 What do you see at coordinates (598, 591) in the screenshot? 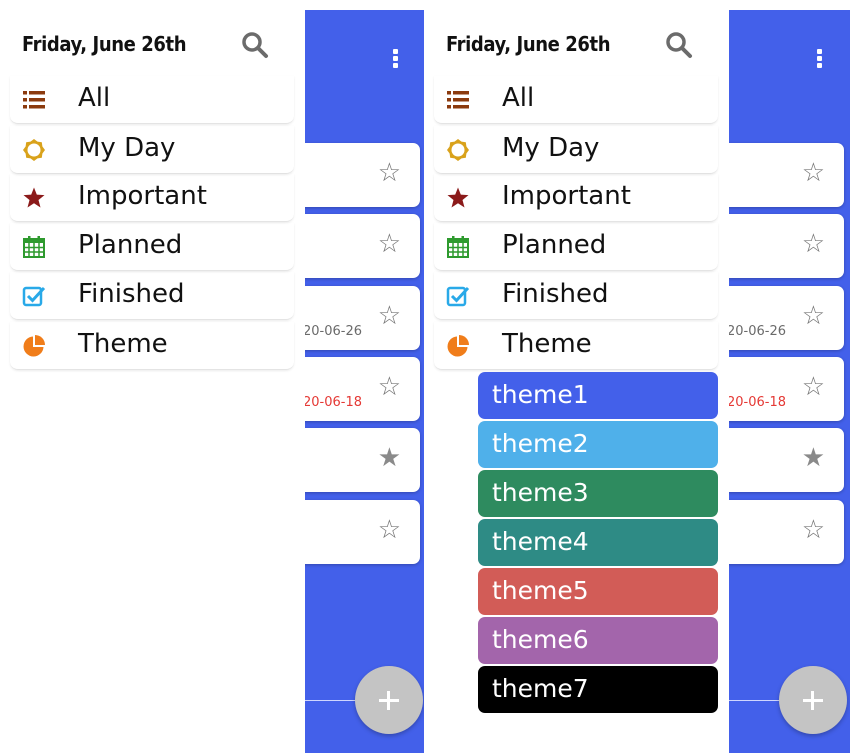
I see `theme-5-button: theme5` at bounding box center [598, 591].